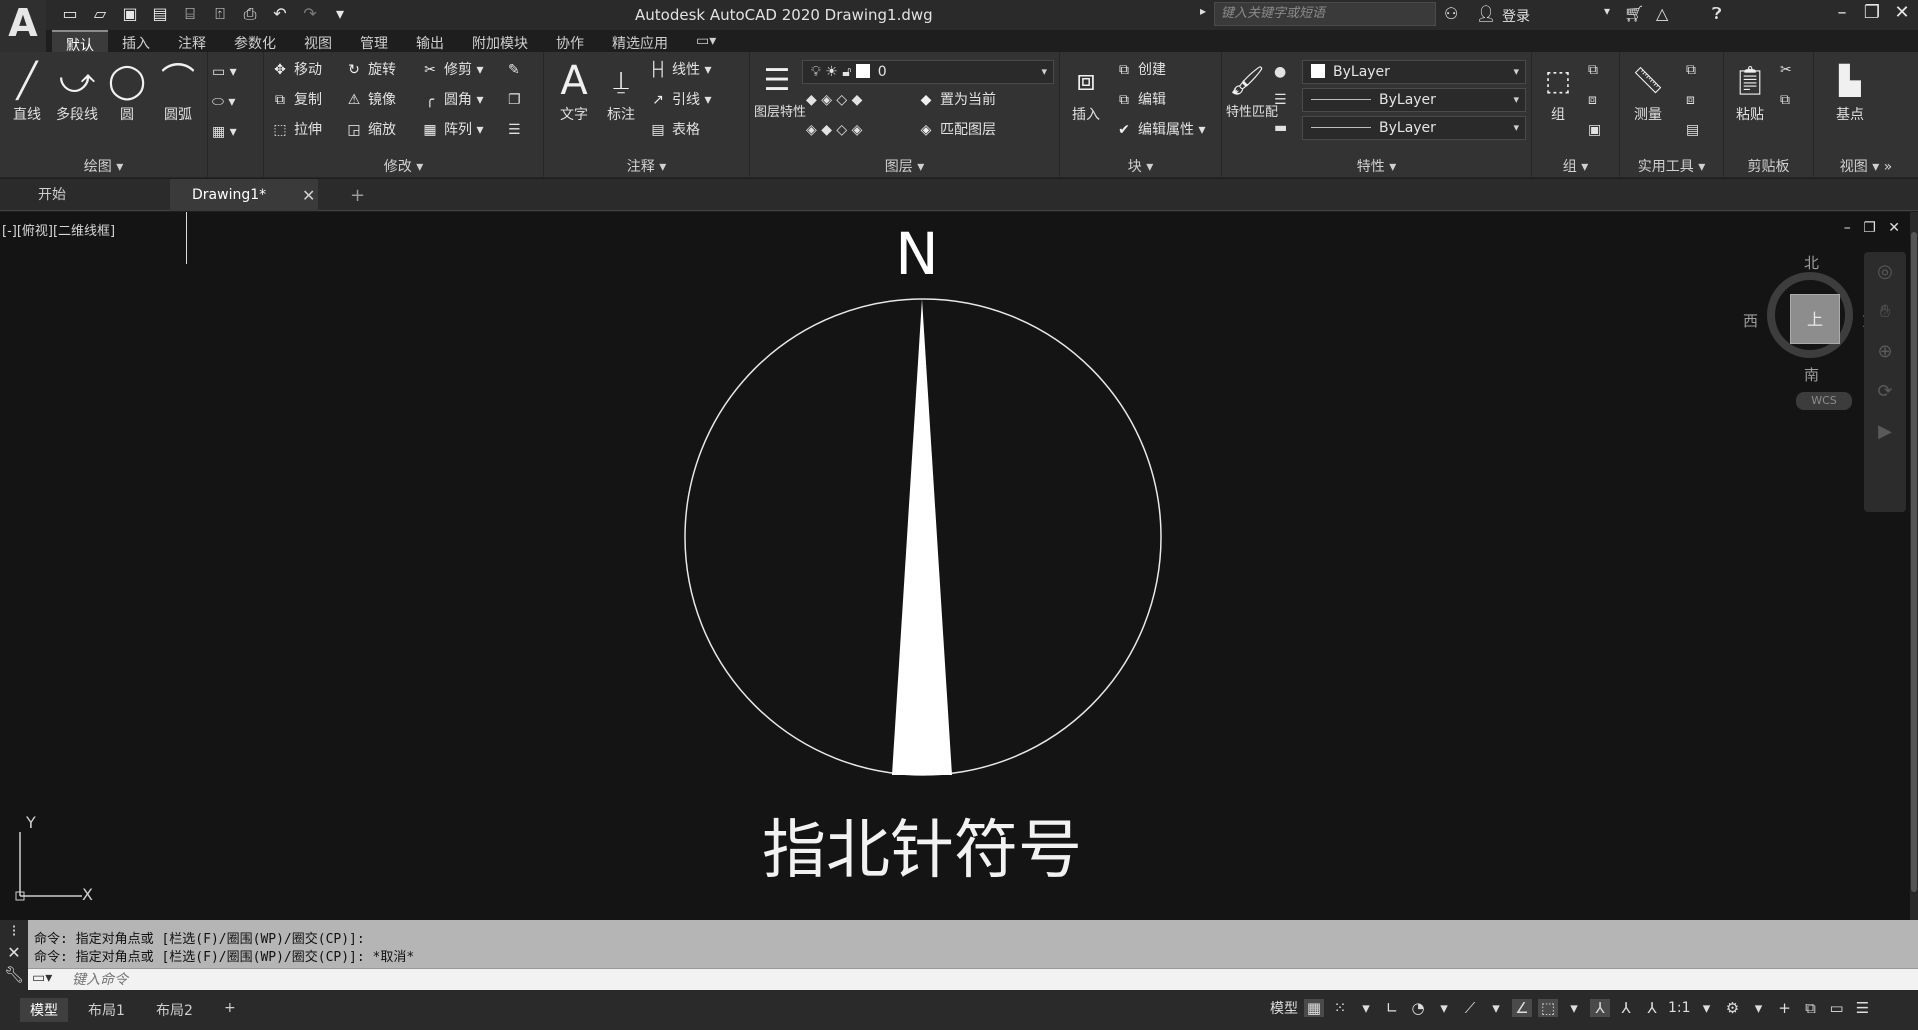 This screenshot has height=1030, width=1918. What do you see at coordinates (1652, 1008) in the screenshot?
I see `annotation-scale-icon: ⅄` at bounding box center [1652, 1008].